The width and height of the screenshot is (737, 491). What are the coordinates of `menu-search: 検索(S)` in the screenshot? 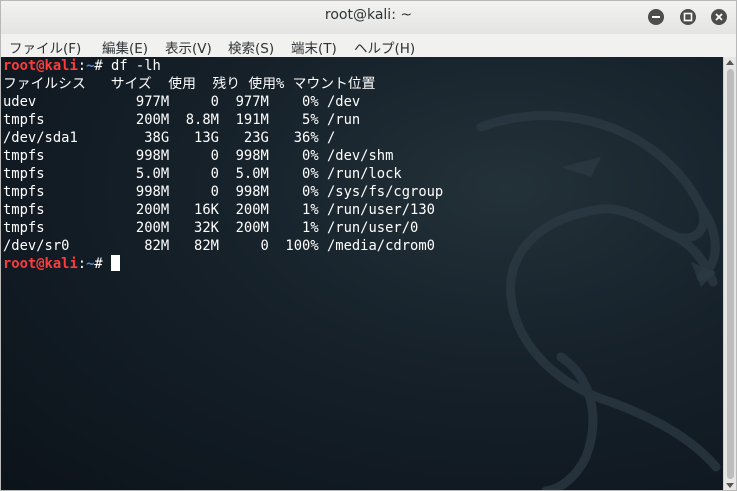 It's located at (251, 47).